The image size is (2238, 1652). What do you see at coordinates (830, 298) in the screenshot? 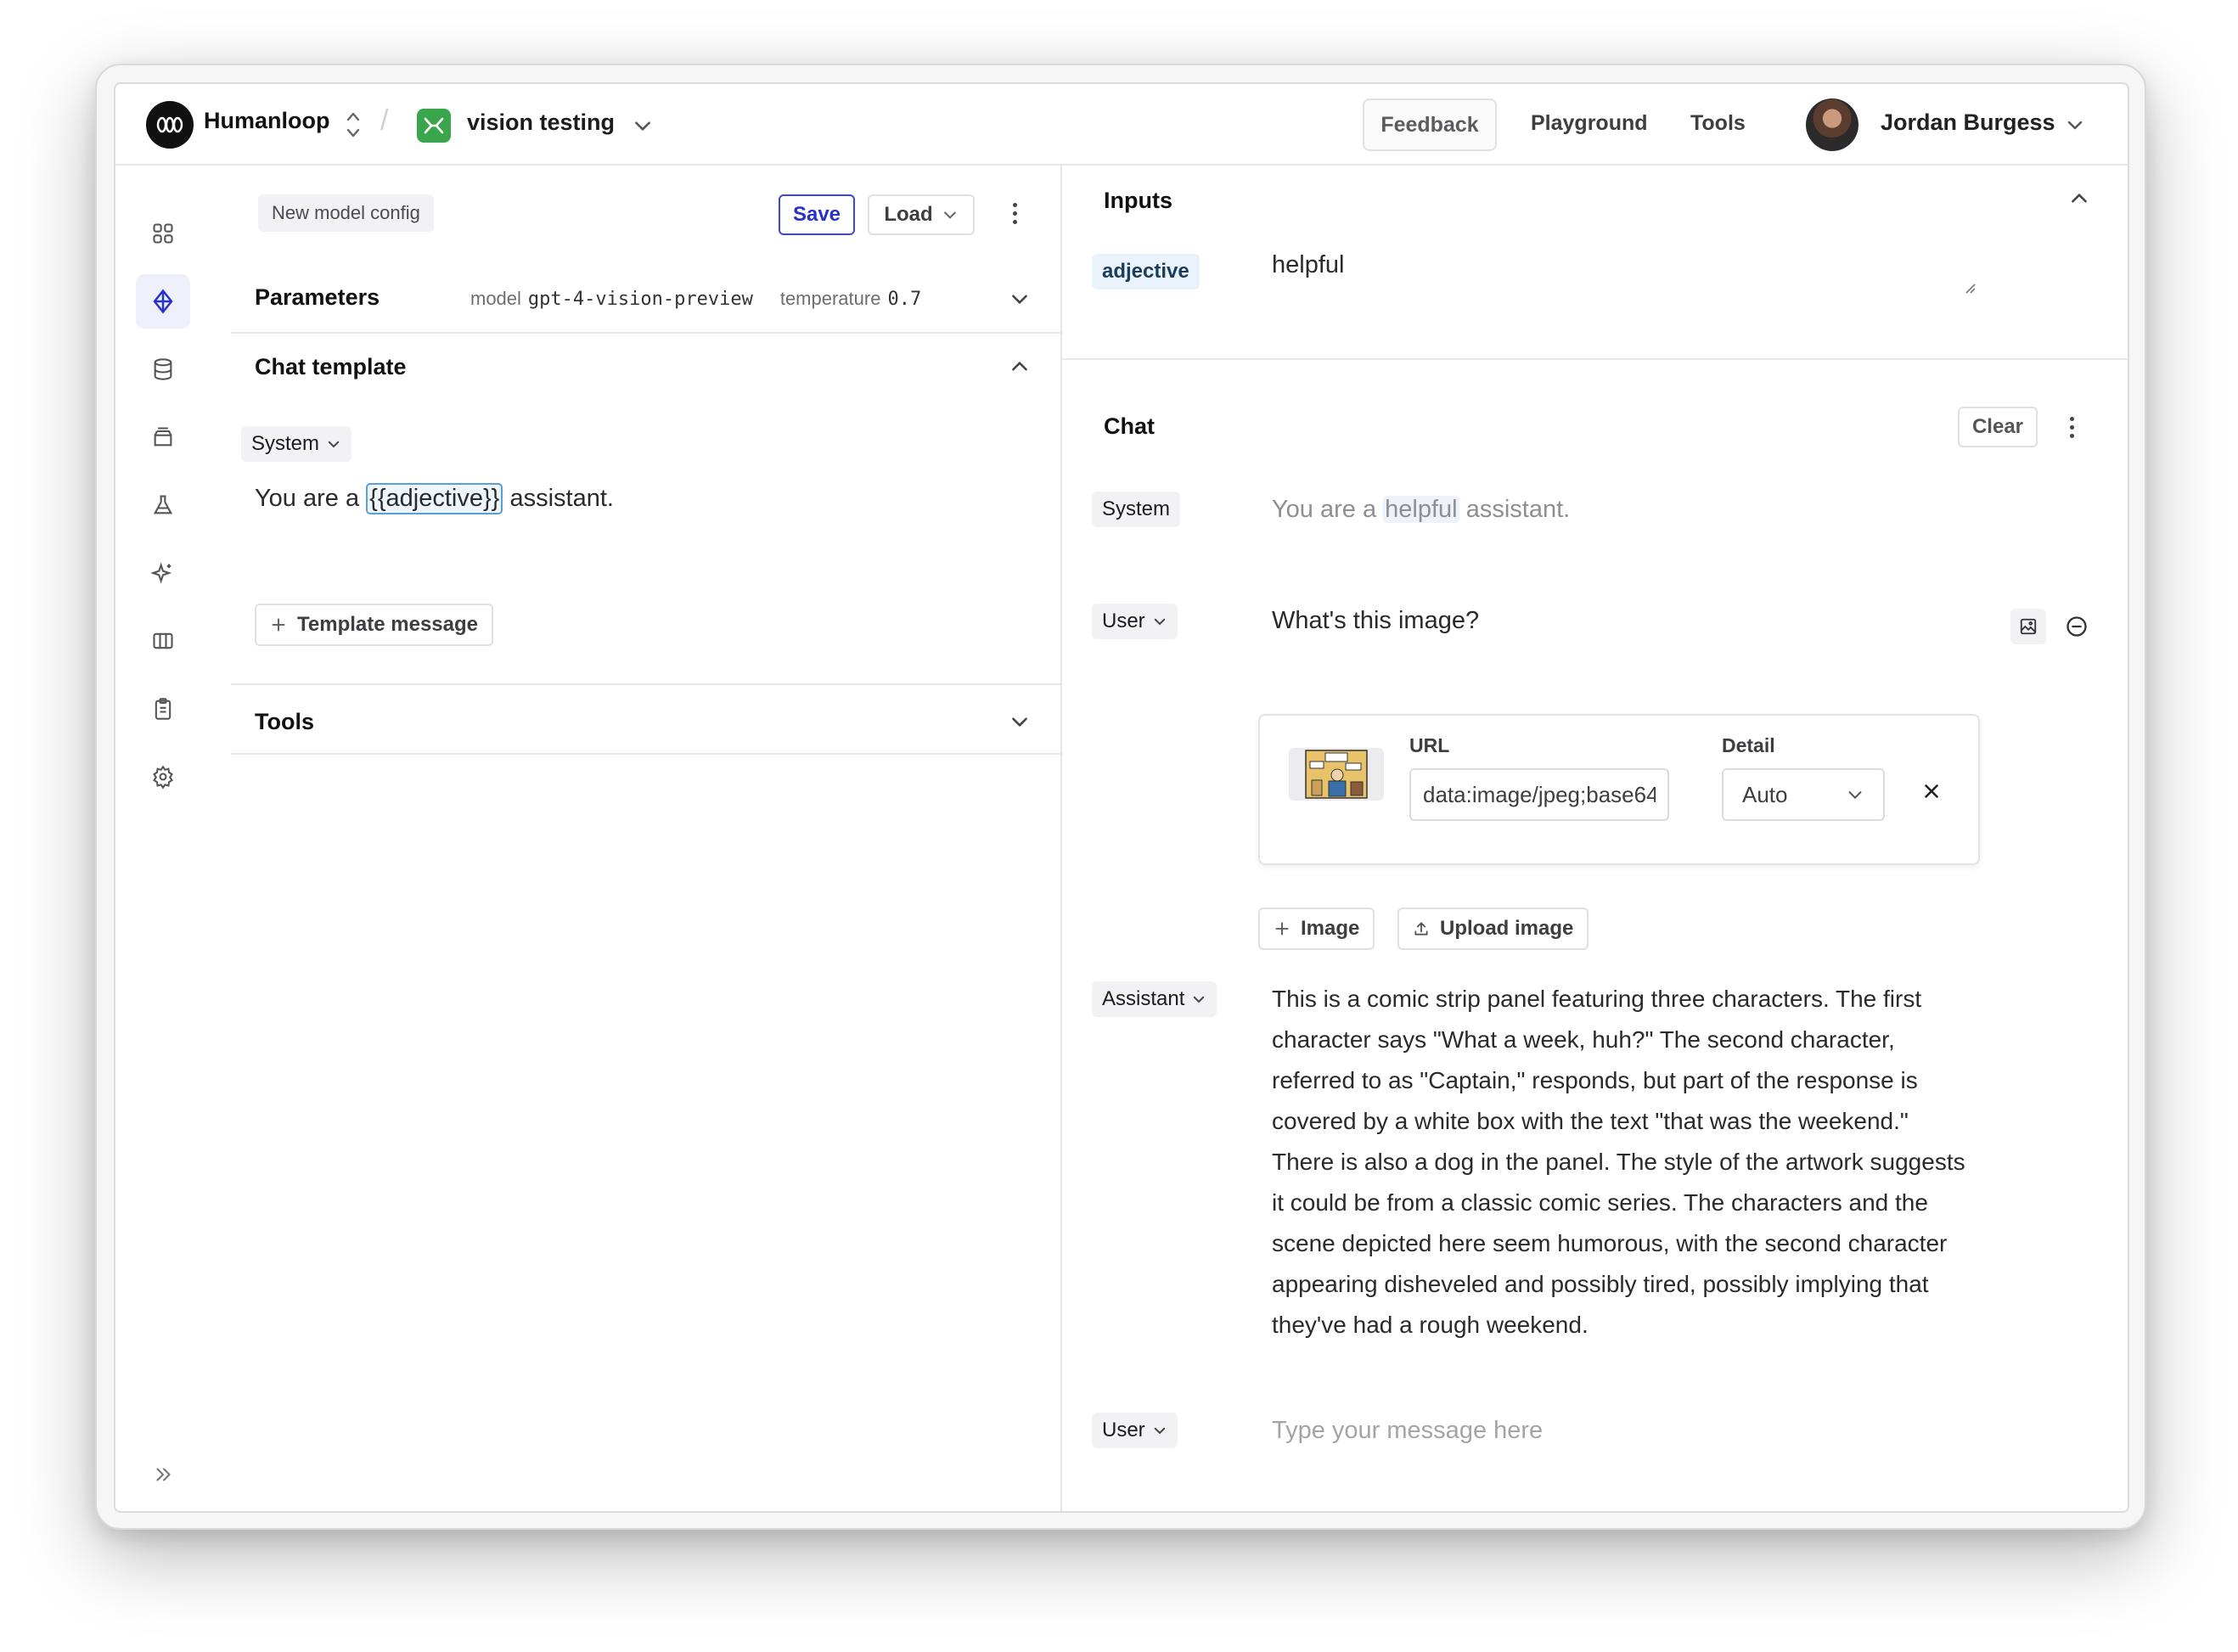
I see `temperature-key: temperature` at bounding box center [830, 298].